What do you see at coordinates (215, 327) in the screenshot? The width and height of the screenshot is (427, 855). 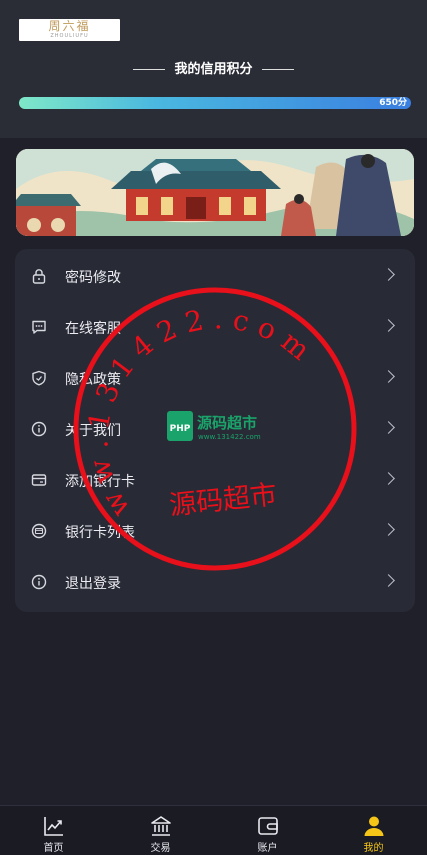 I see `menu-item-online-service: 在线客服` at bounding box center [215, 327].